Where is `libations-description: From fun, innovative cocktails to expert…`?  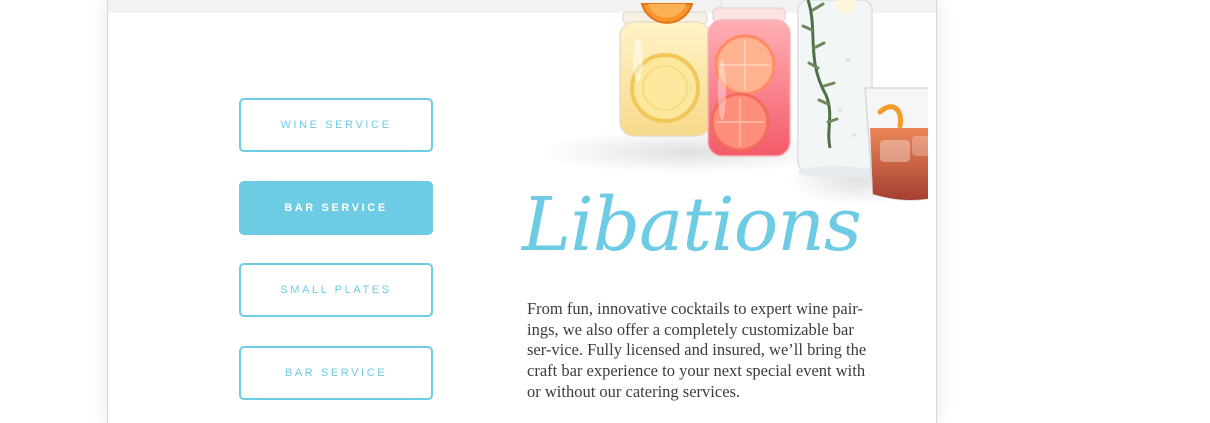
libations-description: From fun, innovative cocktails to expert… is located at coordinates (697, 350).